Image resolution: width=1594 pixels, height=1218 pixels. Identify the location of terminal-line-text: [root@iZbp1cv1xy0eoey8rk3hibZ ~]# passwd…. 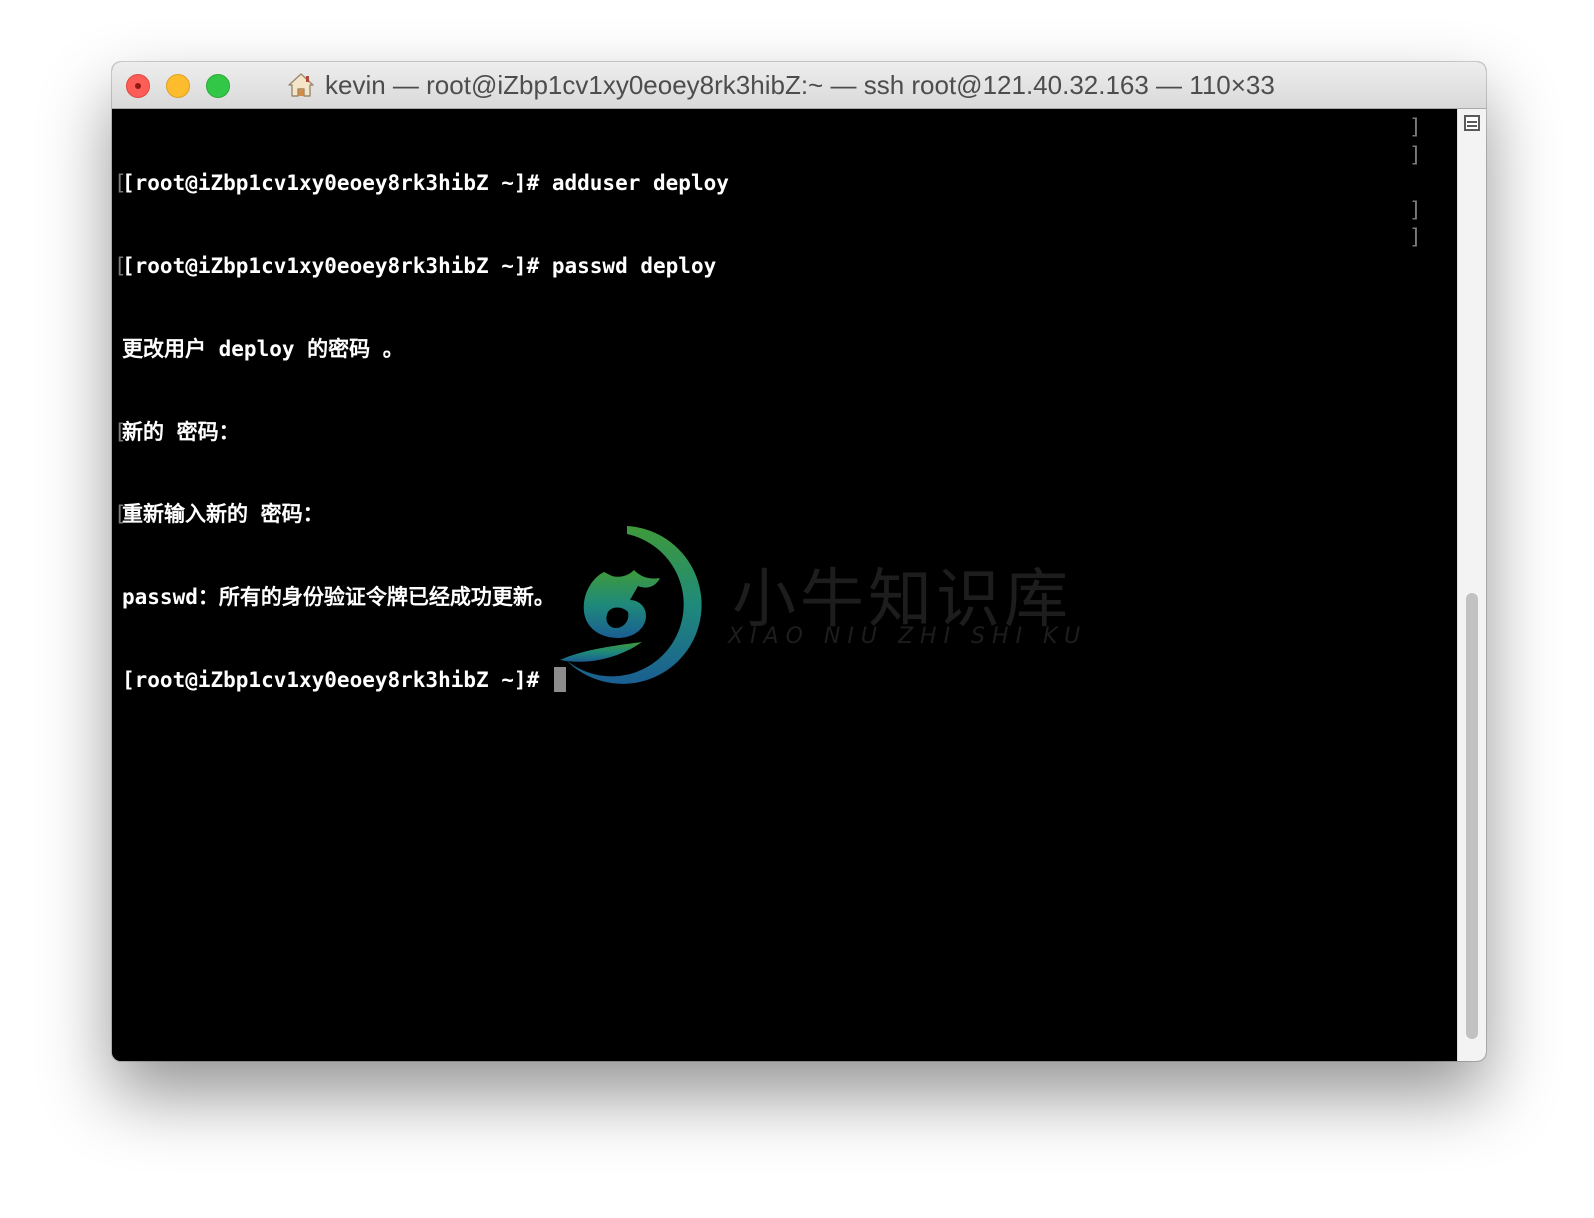
(419, 265).